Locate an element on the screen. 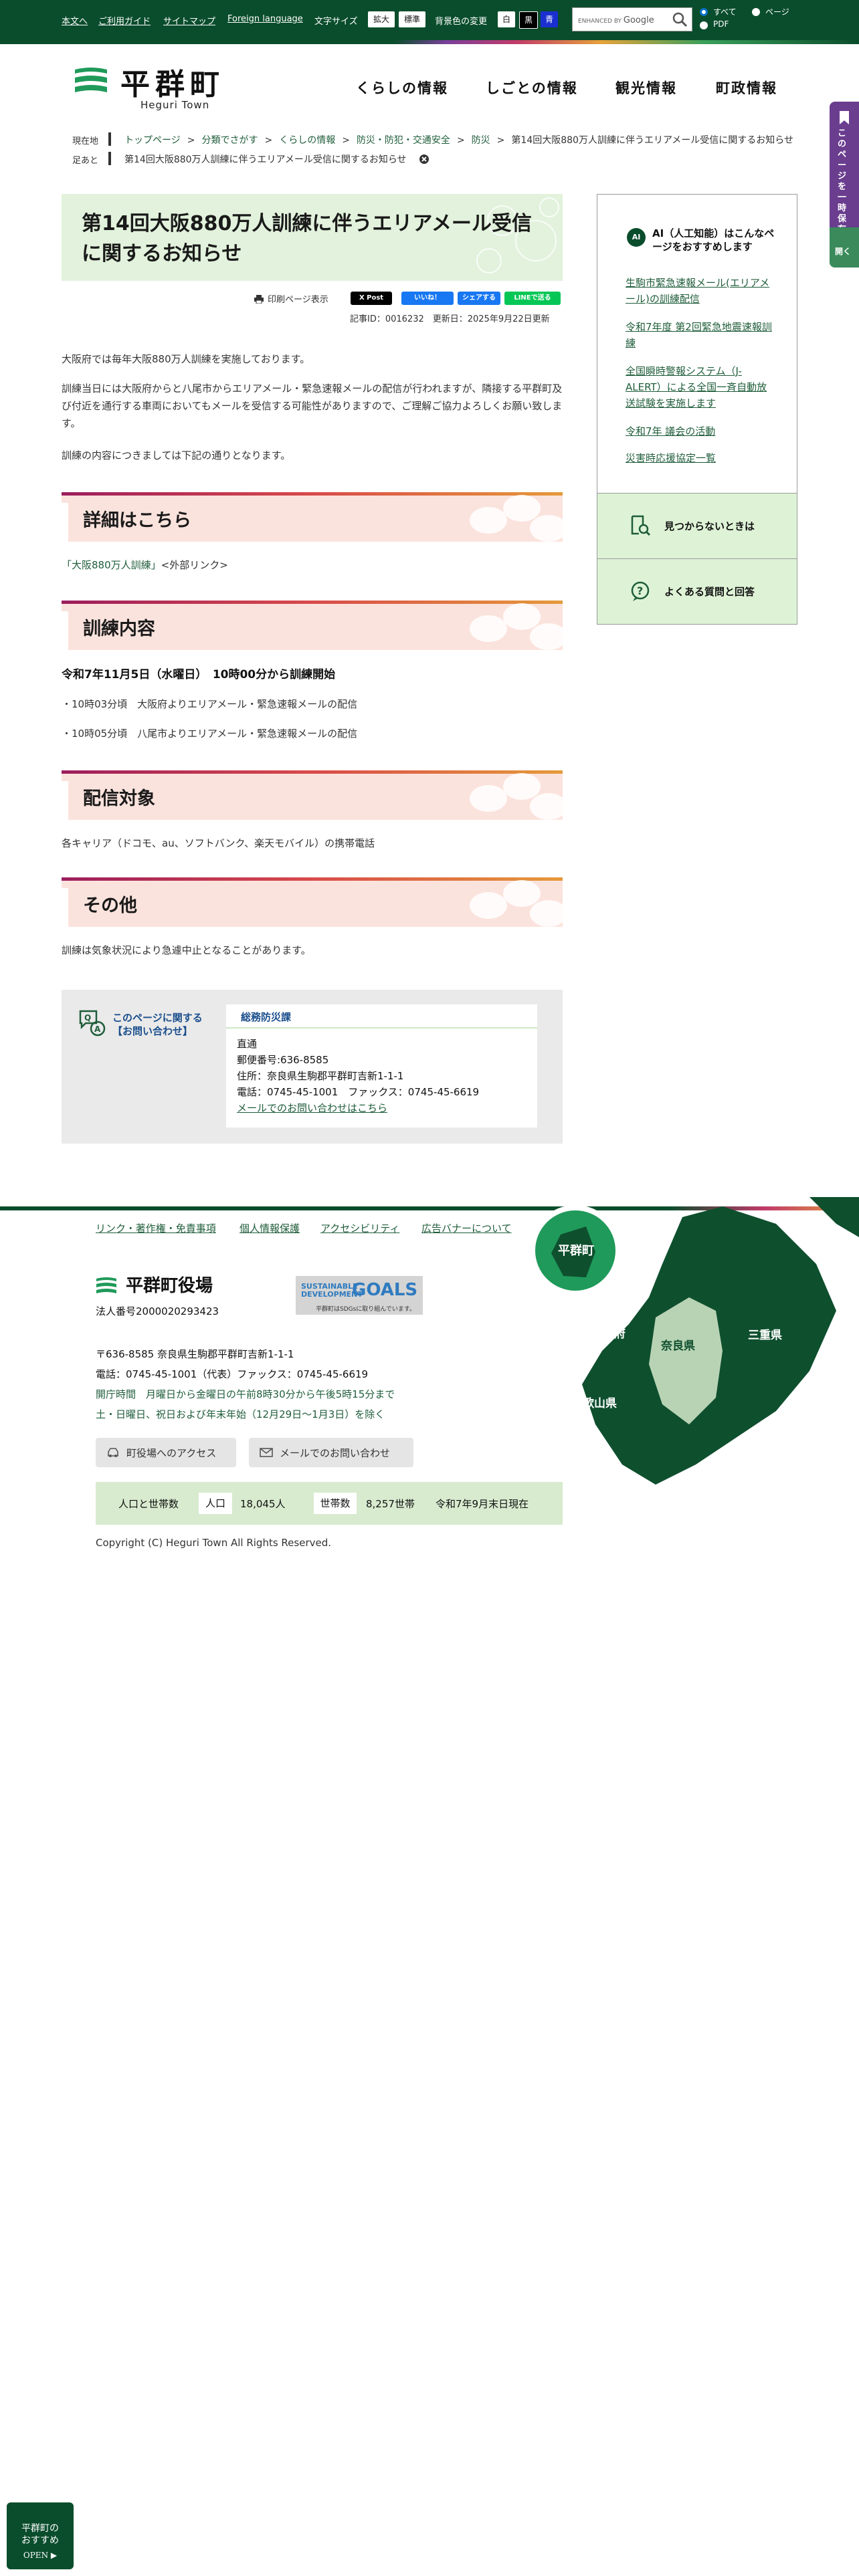 This screenshot has width=859, height=2576. sitemap-link: サイトマップ is located at coordinates (189, 20).